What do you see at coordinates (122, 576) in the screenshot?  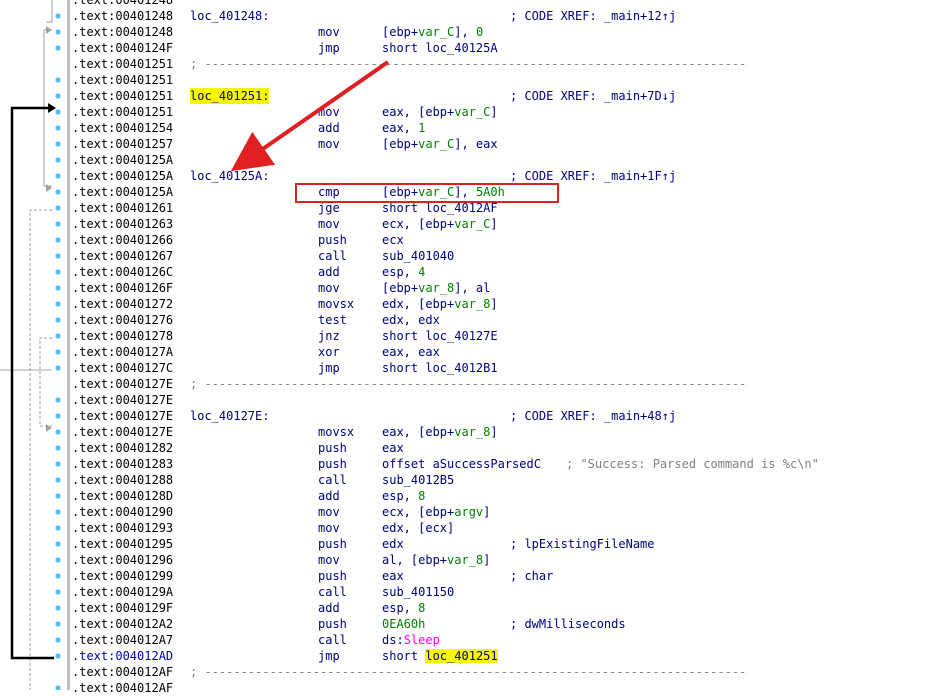 I see `address: .text:00401299` at bounding box center [122, 576].